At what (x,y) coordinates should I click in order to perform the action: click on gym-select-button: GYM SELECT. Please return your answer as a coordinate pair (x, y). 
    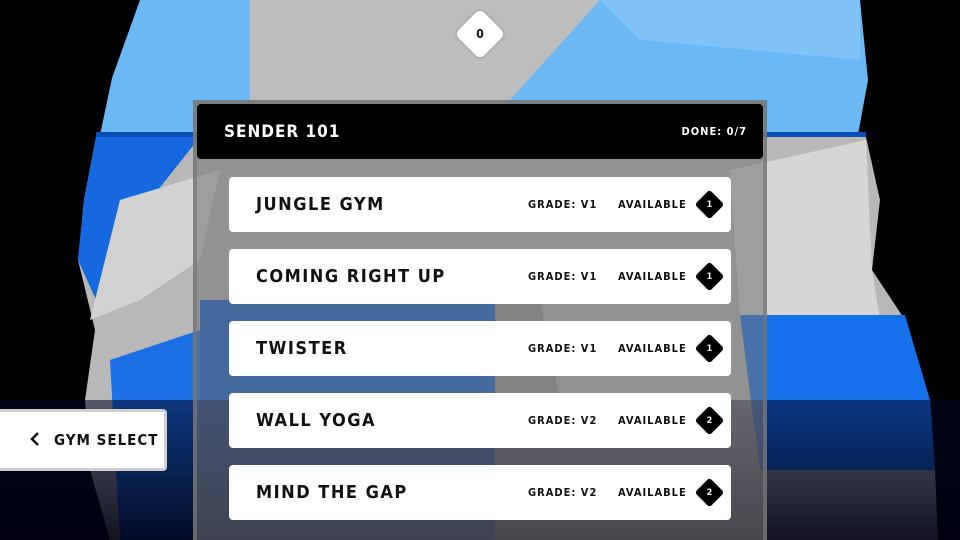
    Looking at the image, I should click on (83, 440).